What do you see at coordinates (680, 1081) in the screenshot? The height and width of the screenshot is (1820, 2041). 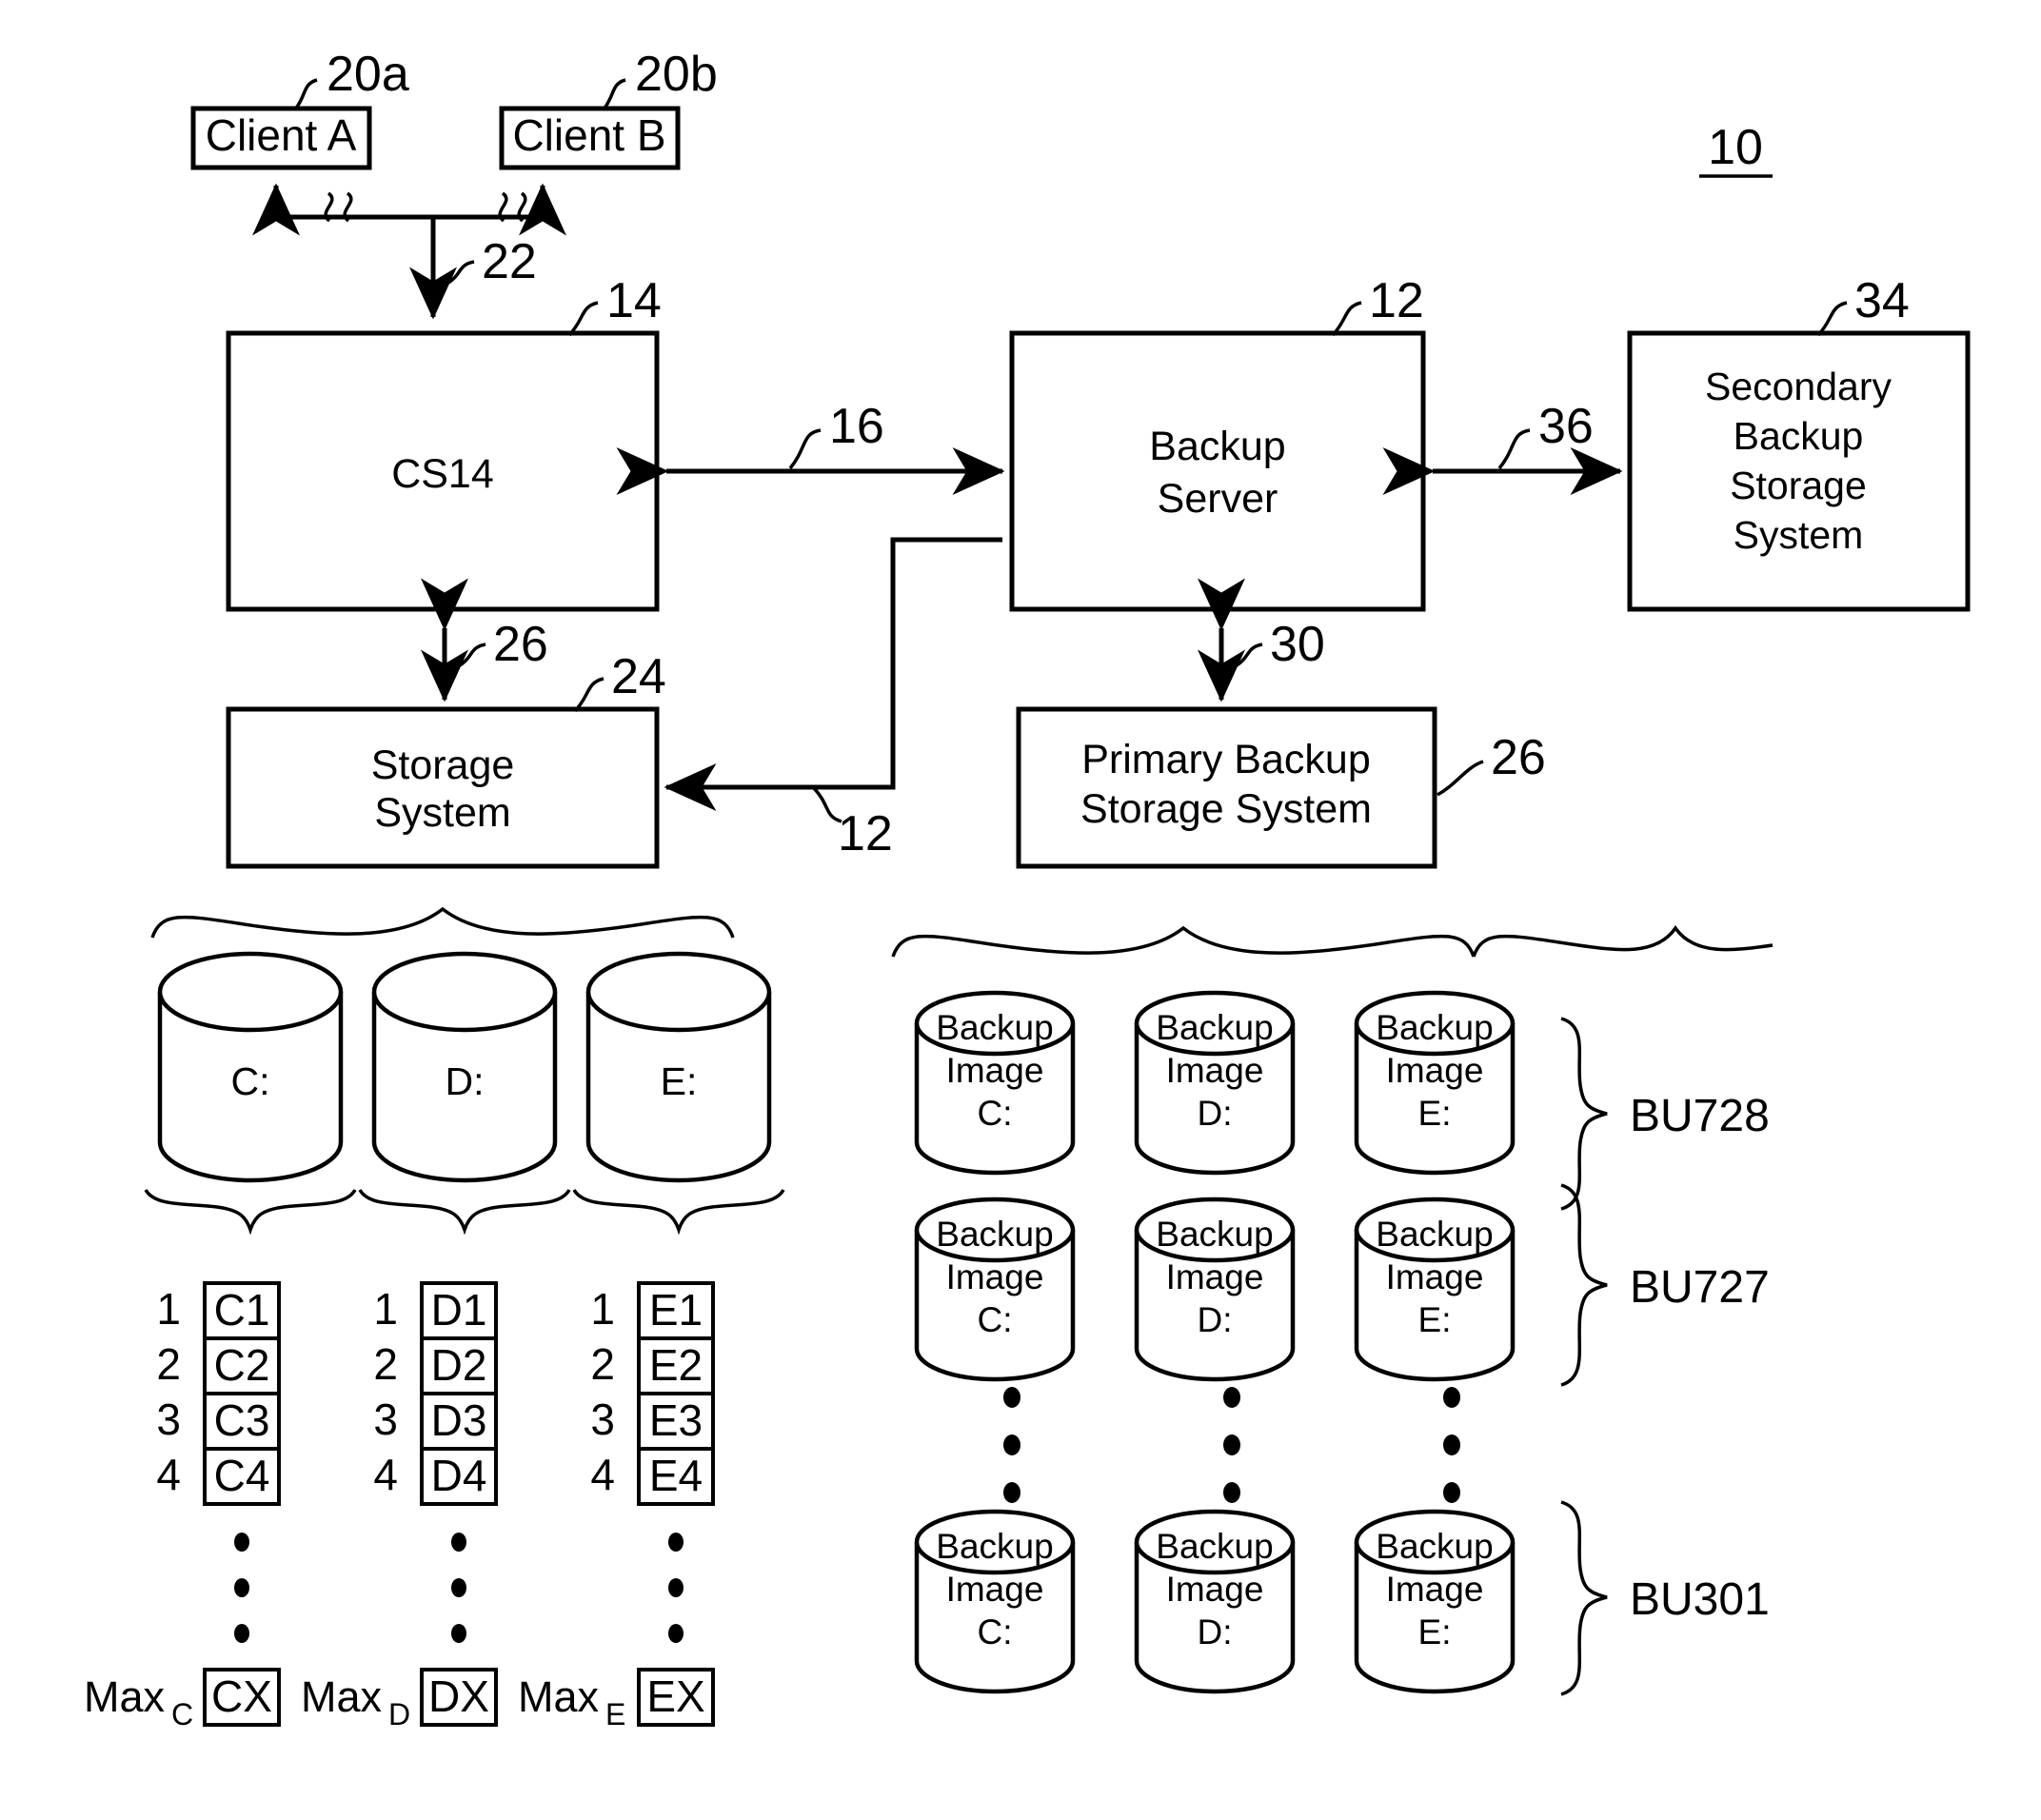 I see `volume-label-e: E:` at bounding box center [680, 1081].